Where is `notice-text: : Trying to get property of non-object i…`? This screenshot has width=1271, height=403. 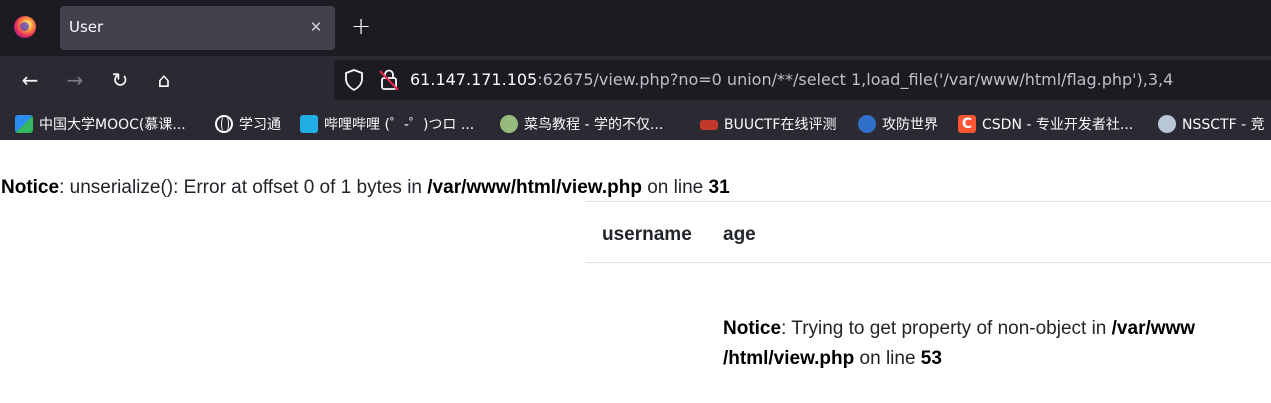
notice-text: : Trying to get property of non-object i… is located at coordinates (946, 328).